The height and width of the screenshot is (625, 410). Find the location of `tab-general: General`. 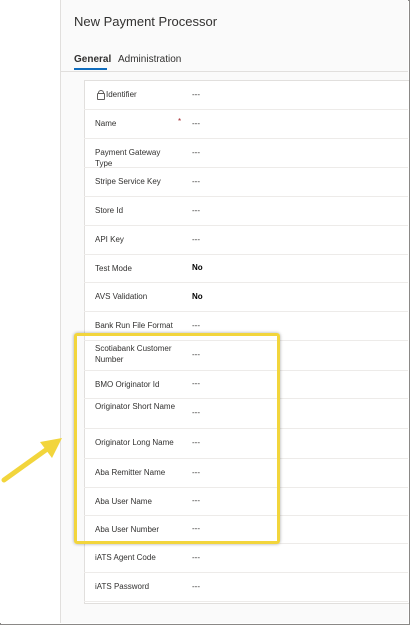

tab-general: General is located at coordinates (92, 59).